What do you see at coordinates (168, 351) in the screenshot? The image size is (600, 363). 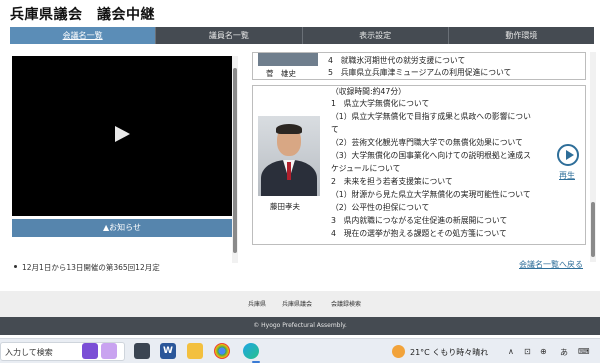 I see `word-icon: W` at bounding box center [168, 351].